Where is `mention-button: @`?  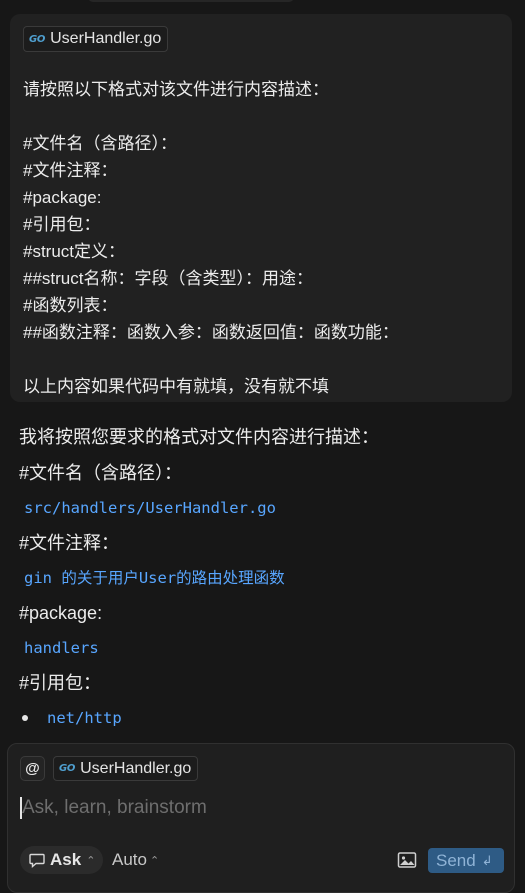
mention-button: @ is located at coordinates (32, 768).